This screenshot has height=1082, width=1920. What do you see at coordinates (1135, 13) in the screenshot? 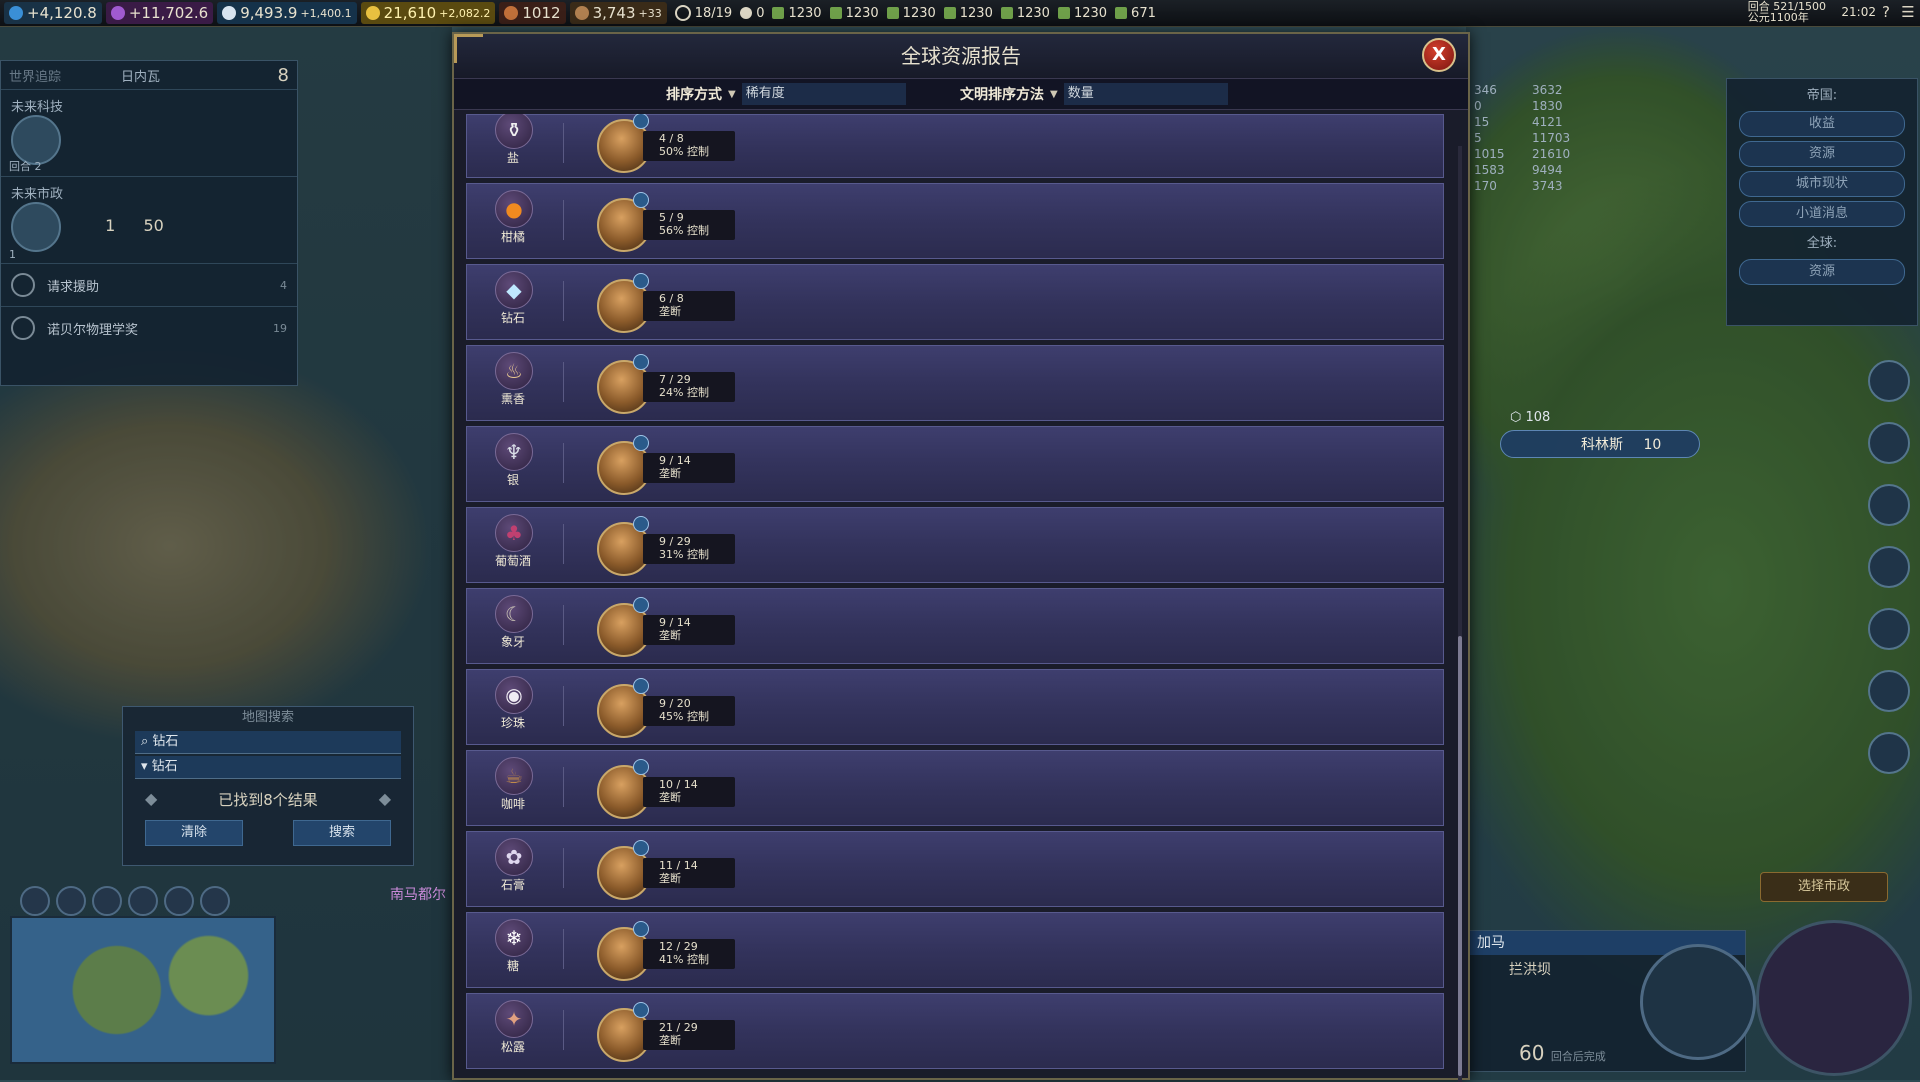
I see `strategic-resource-7: 671` at bounding box center [1135, 13].